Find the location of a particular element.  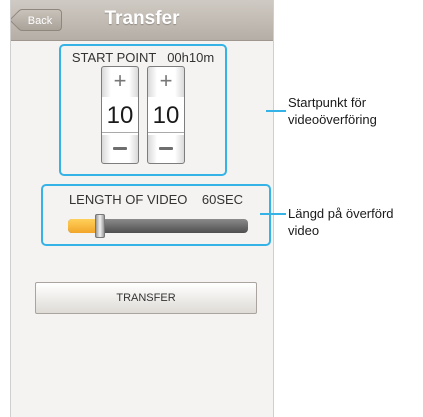

length-callout-line is located at coordinates (273, 214).